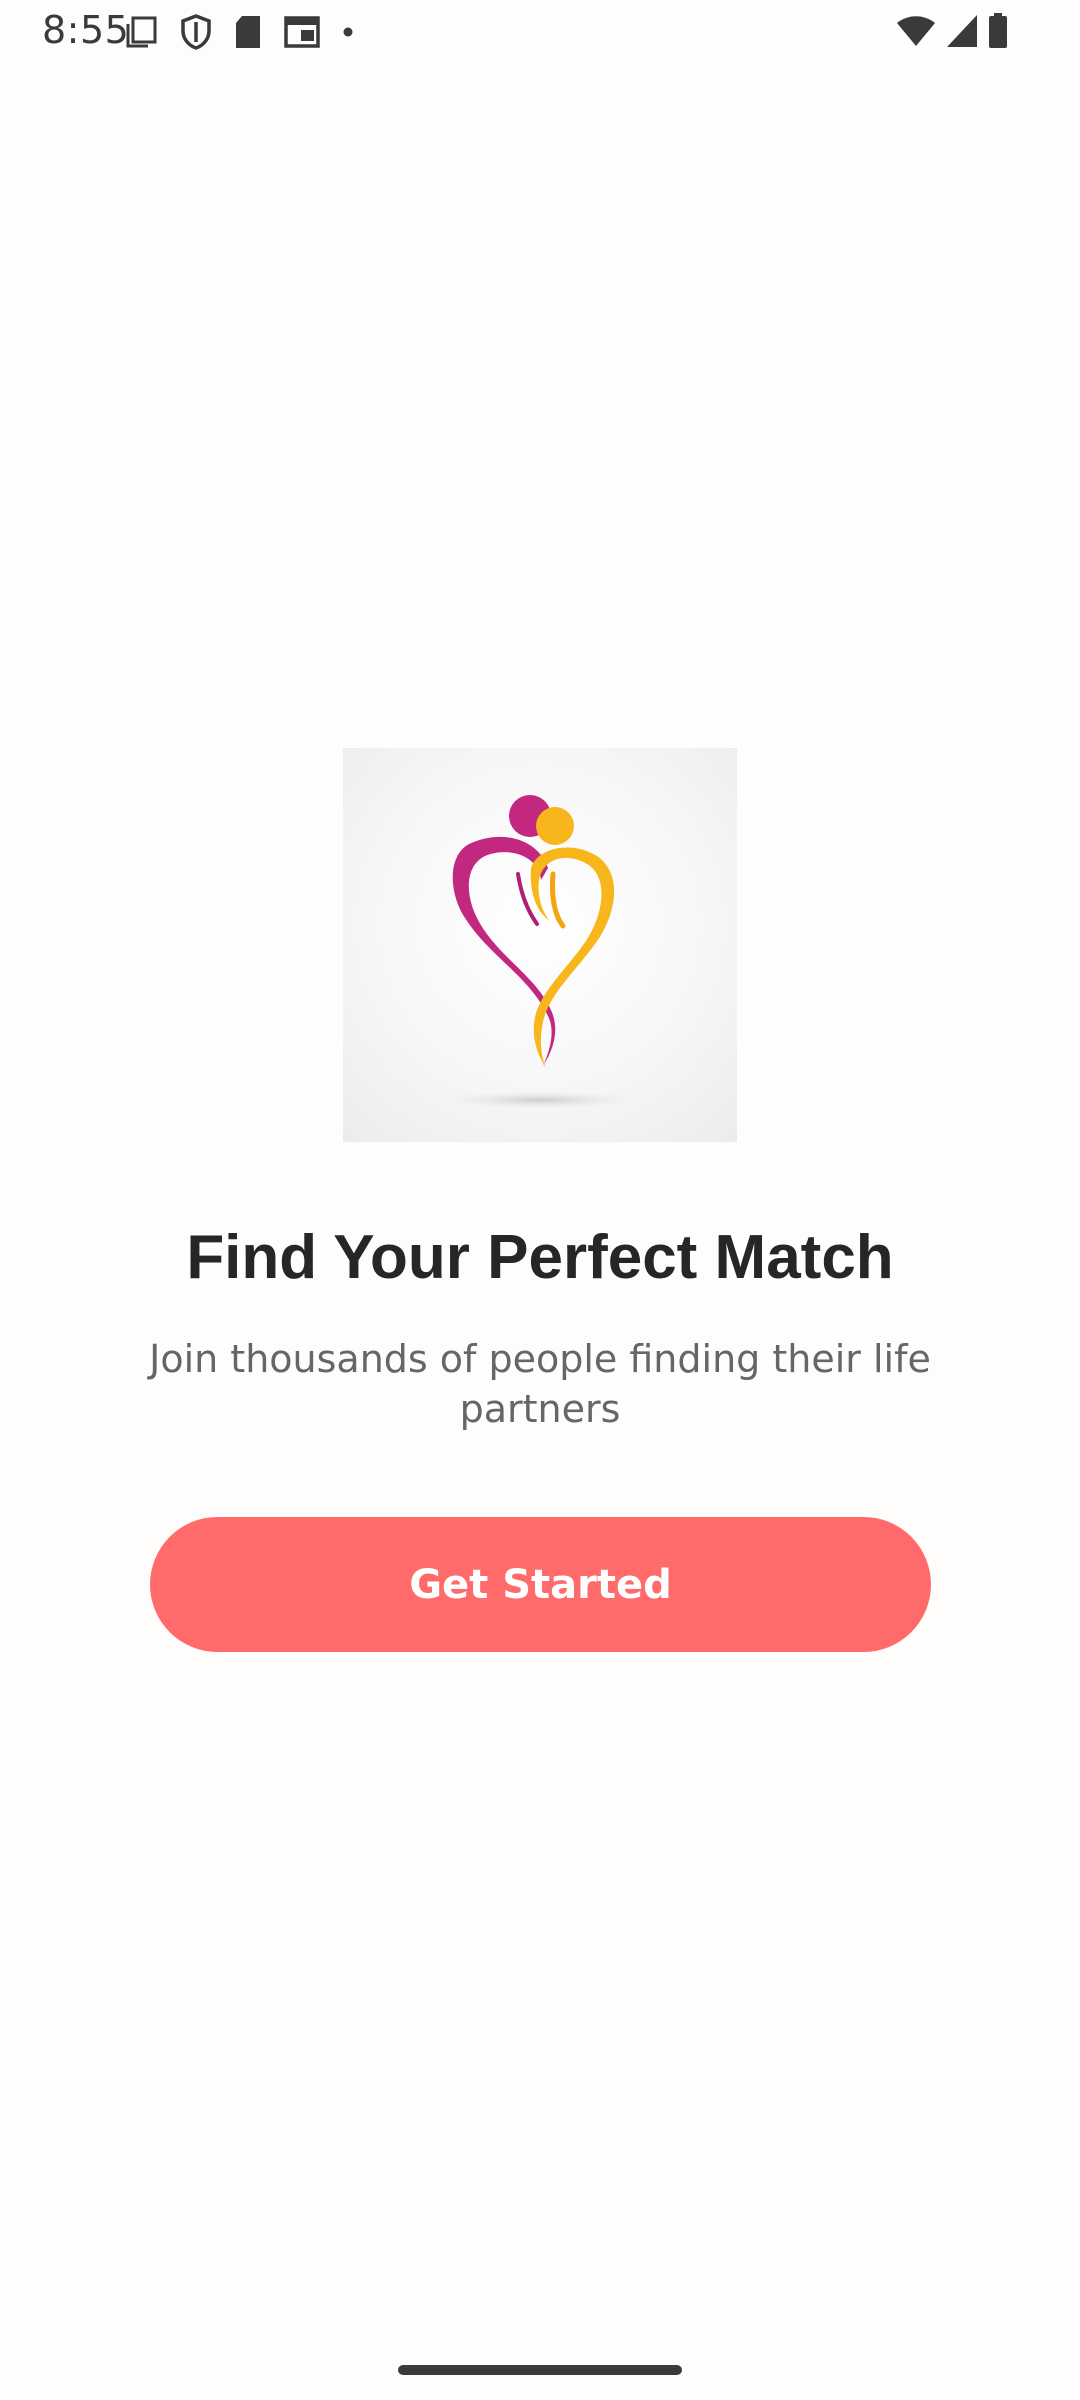 The image size is (1080, 2400). What do you see at coordinates (196, 32) in the screenshot?
I see `shield-icon` at bounding box center [196, 32].